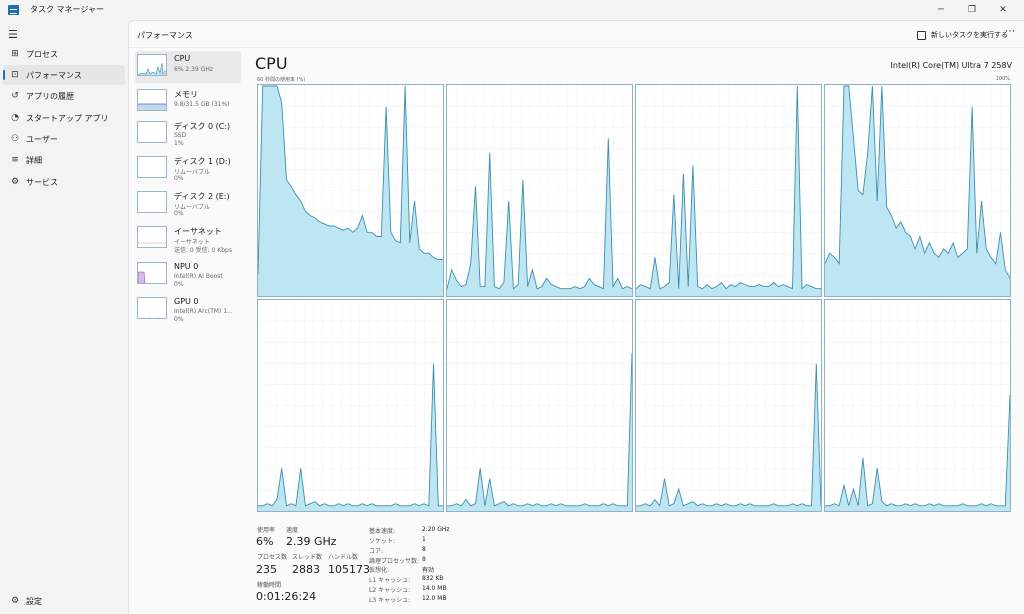  Describe the element at coordinates (67, 9) in the screenshot. I see `window-title: タスク マネージャー` at that location.